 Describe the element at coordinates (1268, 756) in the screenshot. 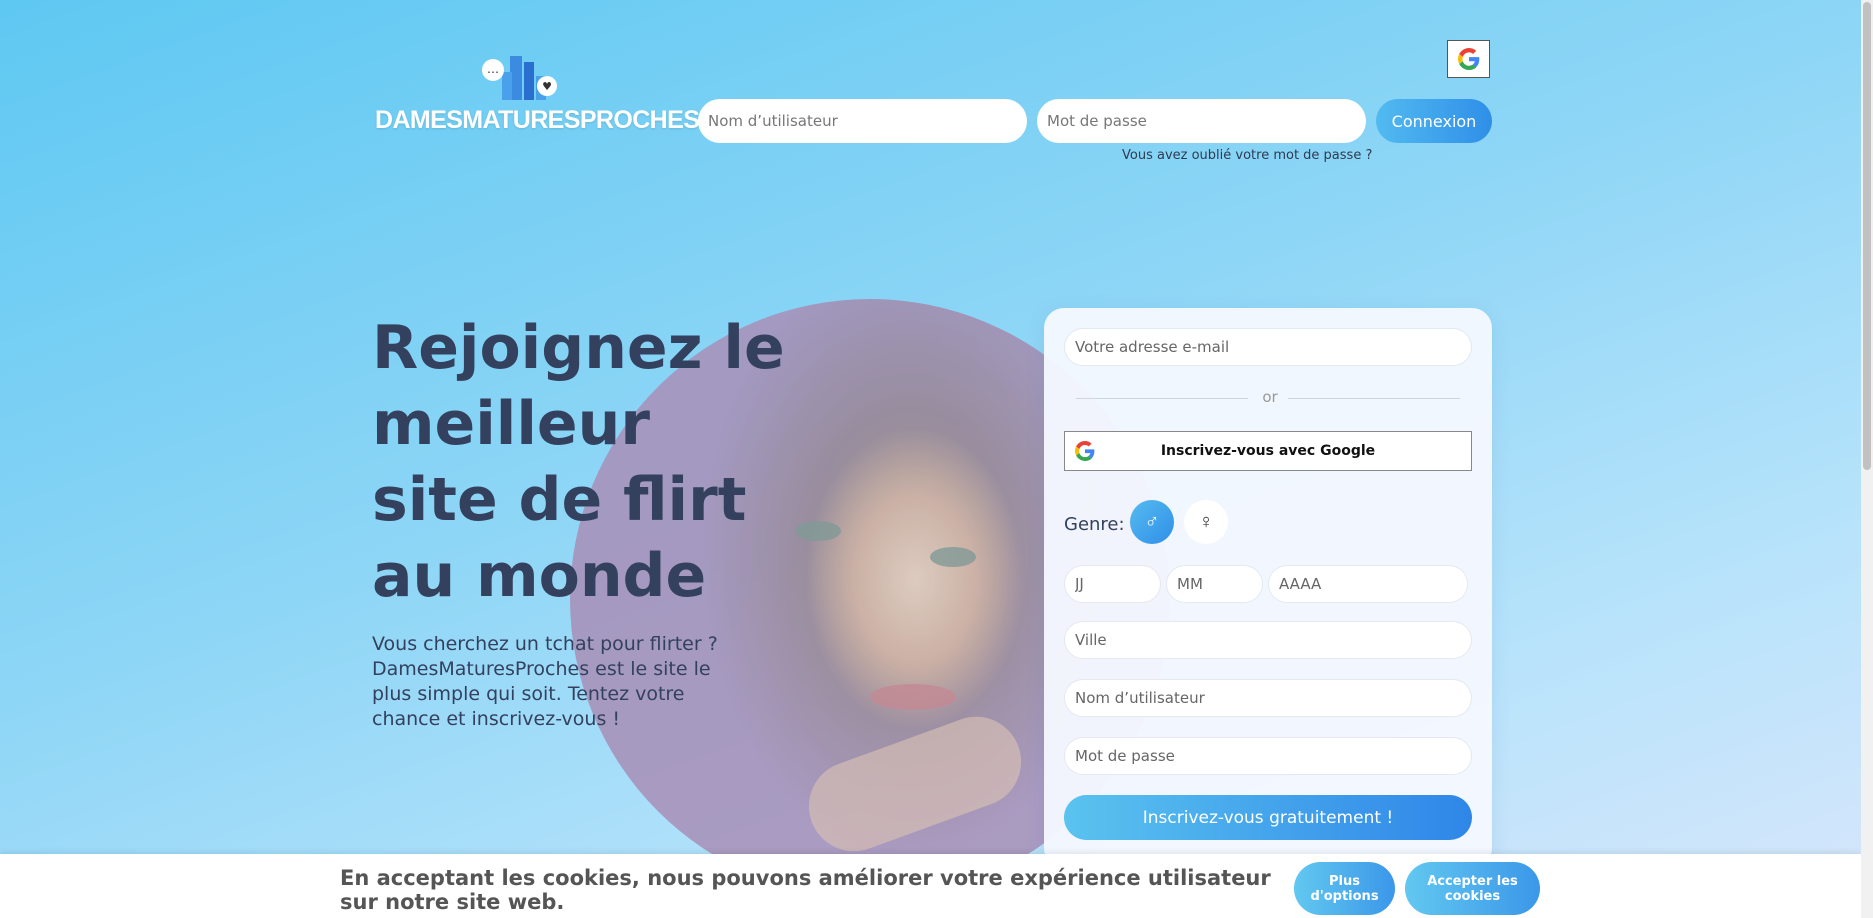

I see `signup-password-field` at that location.